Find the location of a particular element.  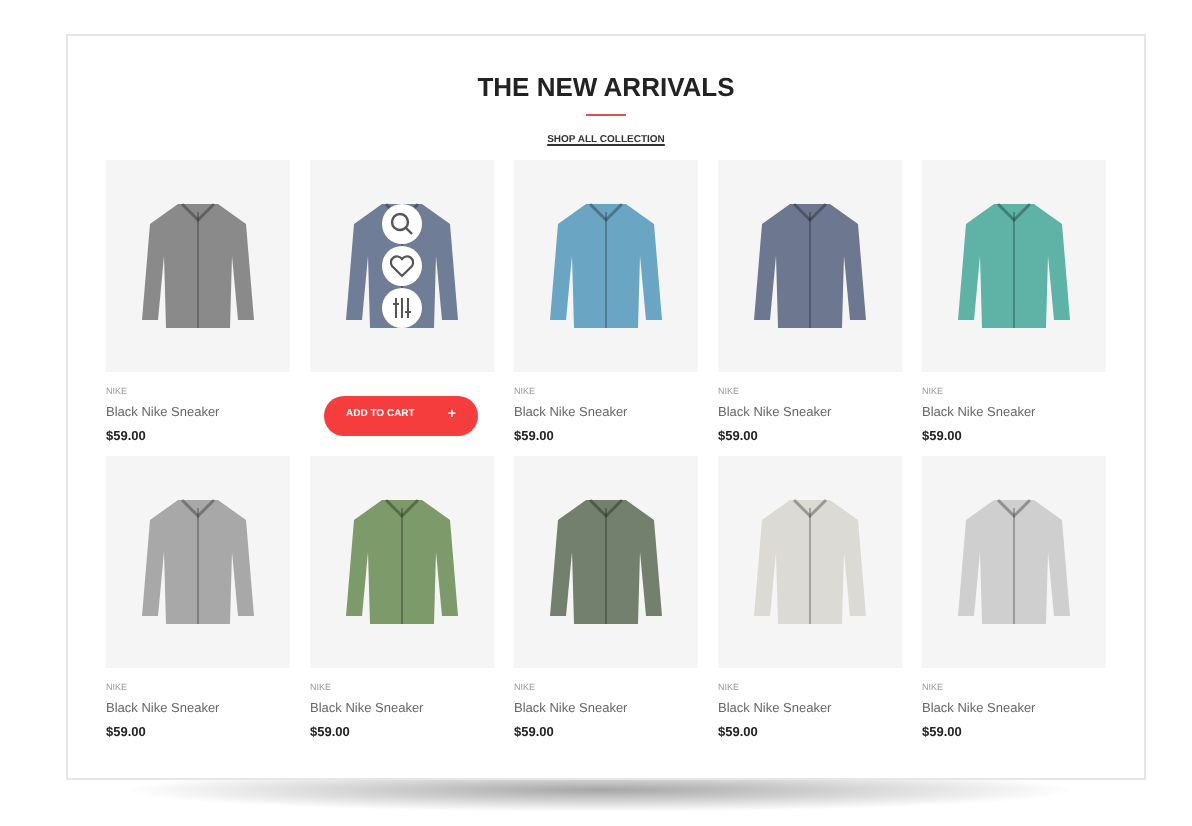

compare-icon is located at coordinates (402, 308).